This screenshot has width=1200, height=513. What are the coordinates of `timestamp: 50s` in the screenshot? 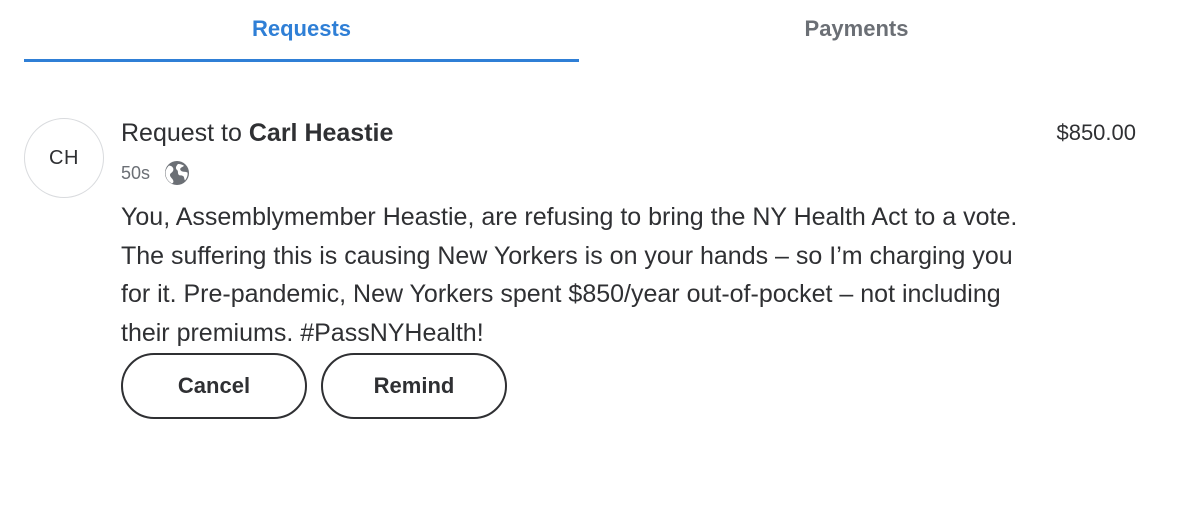 It's located at (136, 172).